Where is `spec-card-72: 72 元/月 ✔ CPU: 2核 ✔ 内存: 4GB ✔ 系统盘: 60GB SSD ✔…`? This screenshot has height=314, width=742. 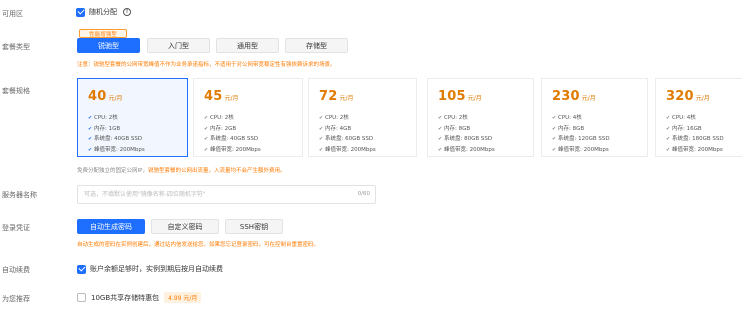
spec-card-72: 72 元/月 ✔ CPU: 2核 ✔ 内存: 4GB ✔ 系统盘: 60GB SSD ✔… is located at coordinates (362, 117).